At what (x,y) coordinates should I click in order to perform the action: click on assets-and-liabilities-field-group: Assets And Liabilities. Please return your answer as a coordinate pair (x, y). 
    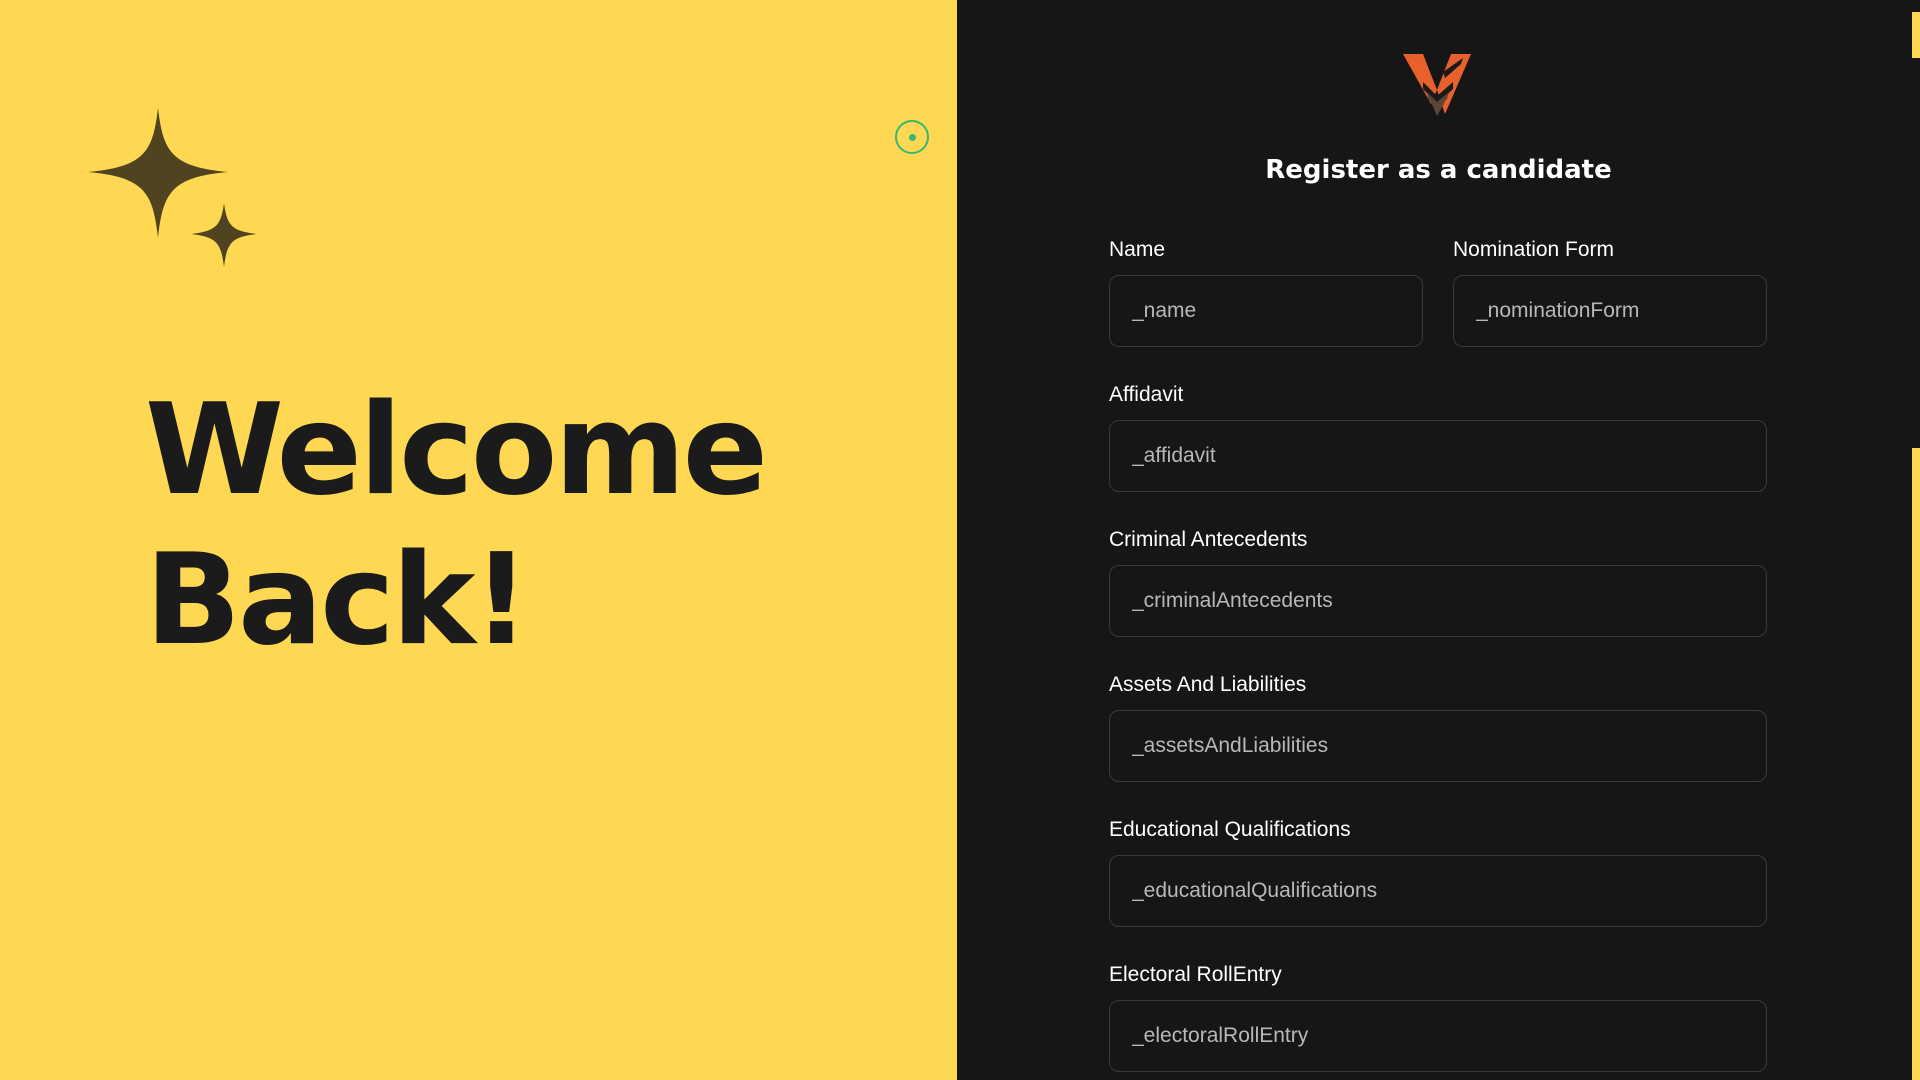
    Looking at the image, I should click on (1438, 726).